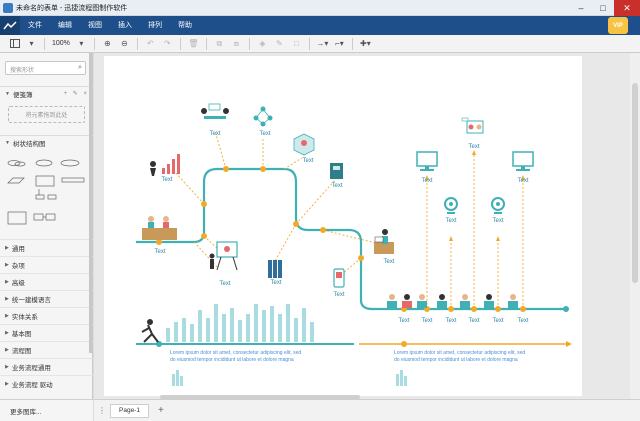  Describe the element at coordinates (296, 43) in the screenshot. I see `shadow-icon: □` at that location.